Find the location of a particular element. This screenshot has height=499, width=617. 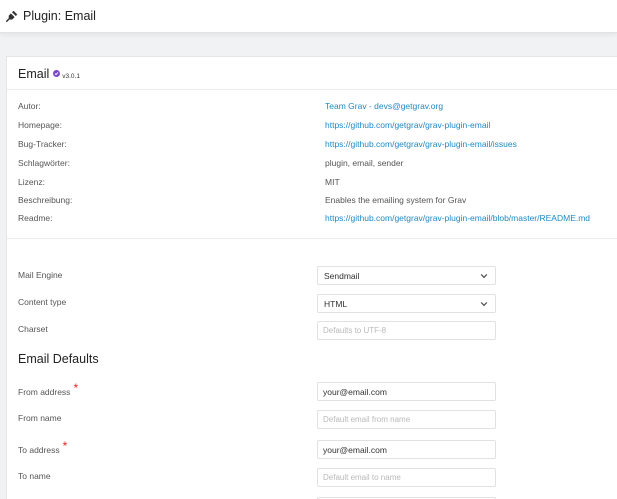

from-address-input: your@email.com is located at coordinates (406, 391).